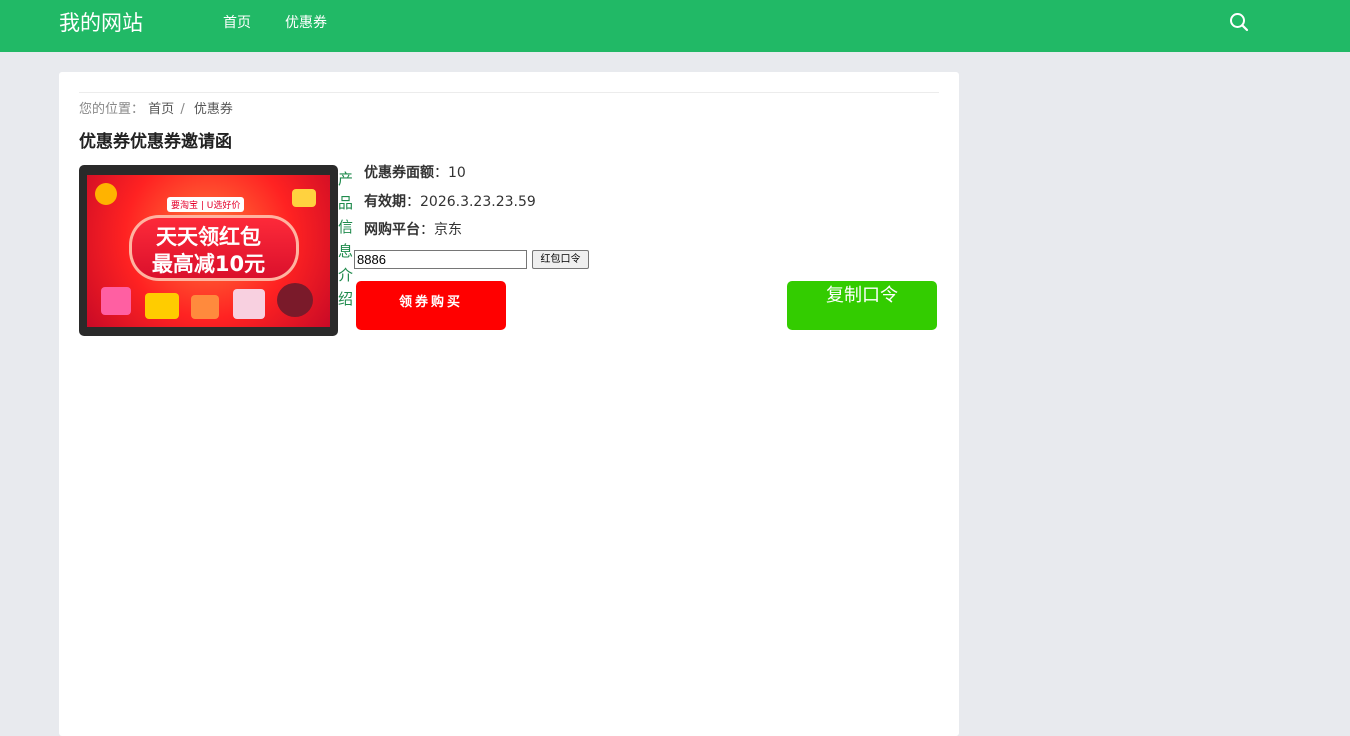 This screenshot has height=736, width=1350. I want to click on product-info-vertical-label: 产品信息介绍, so click(346, 239).